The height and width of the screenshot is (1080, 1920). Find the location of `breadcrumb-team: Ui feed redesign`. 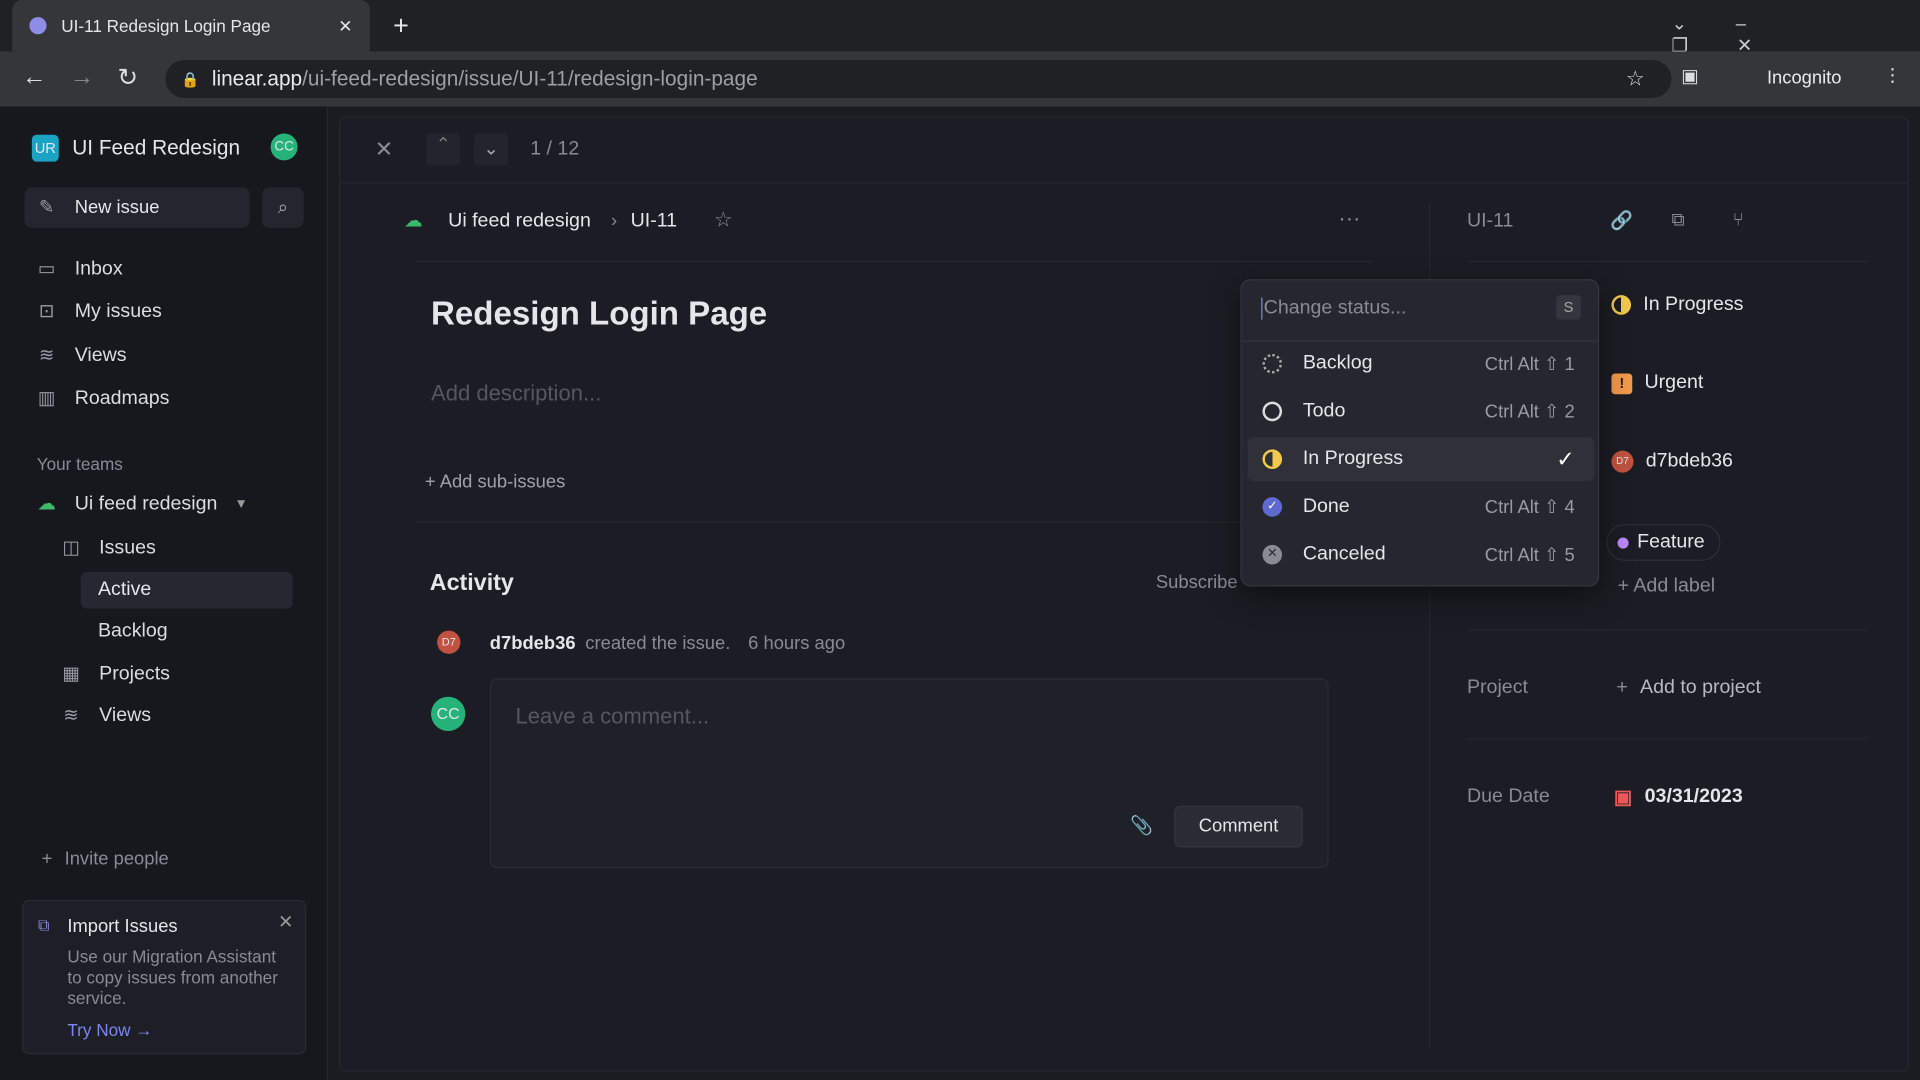

breadcrumb-team: Ui feed redesign is located at coordinates (519, 222).